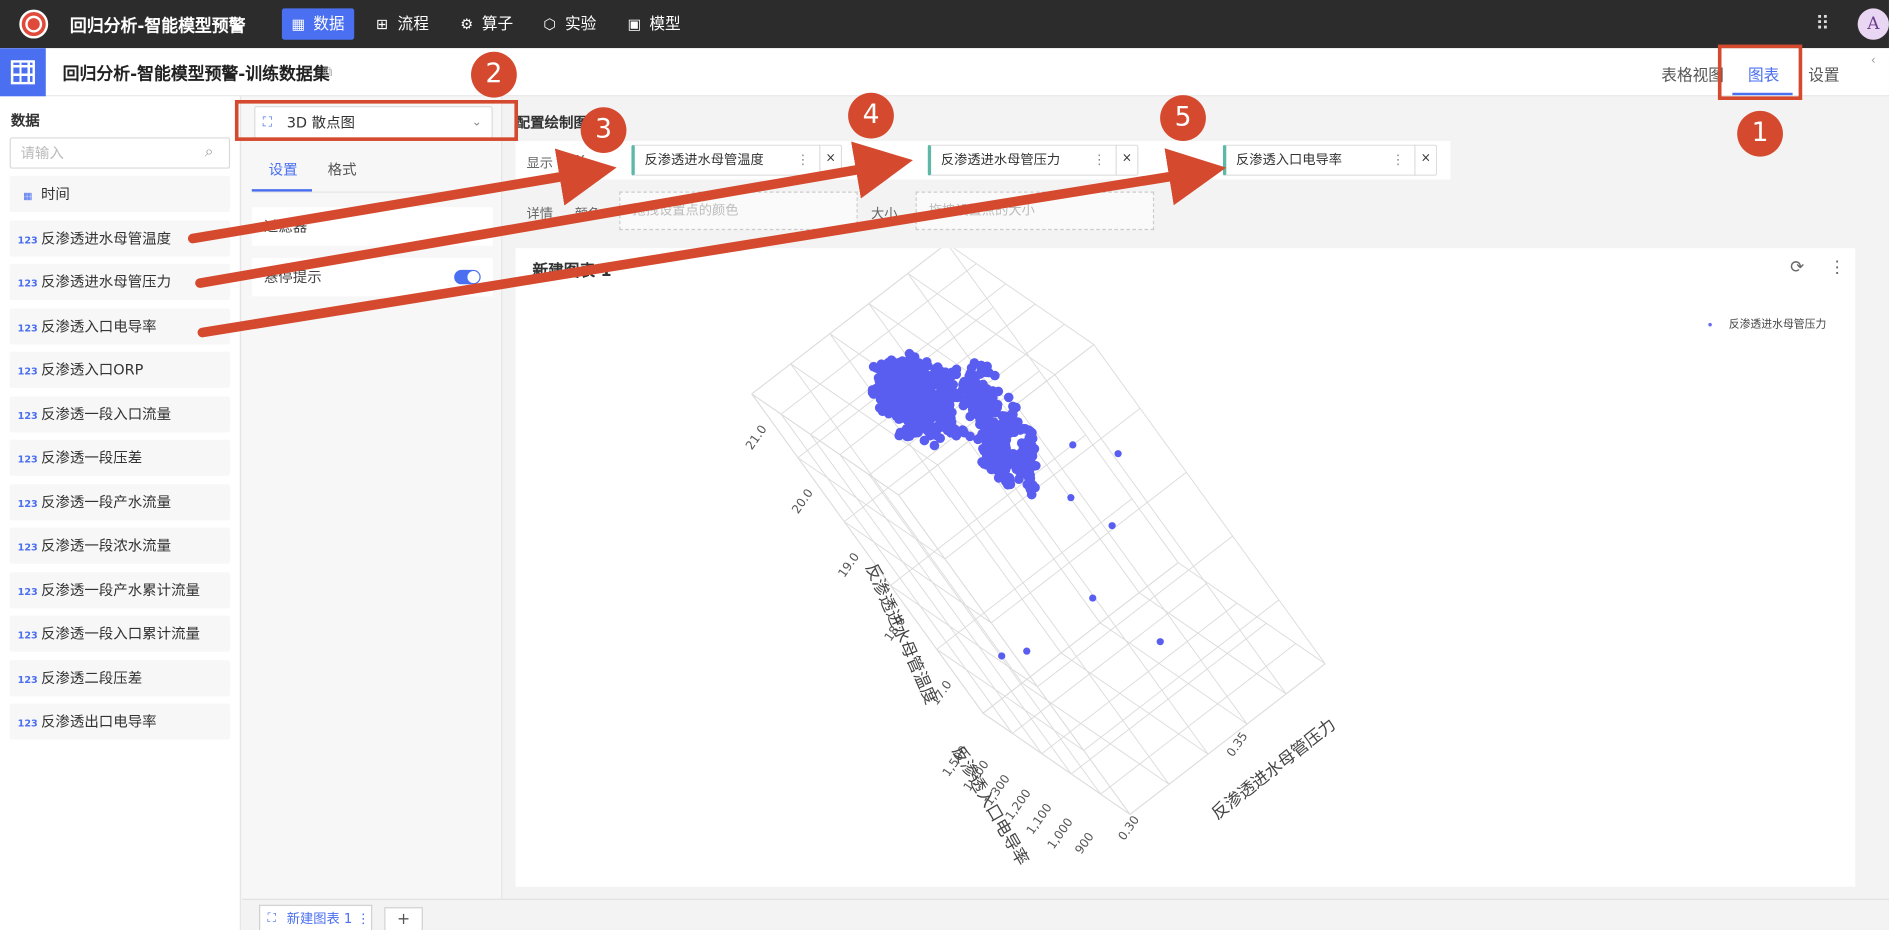 The width and height of the screenshot is (1889, 930). I want to click on nav-data: ▦ 数据, so click(318, 24).